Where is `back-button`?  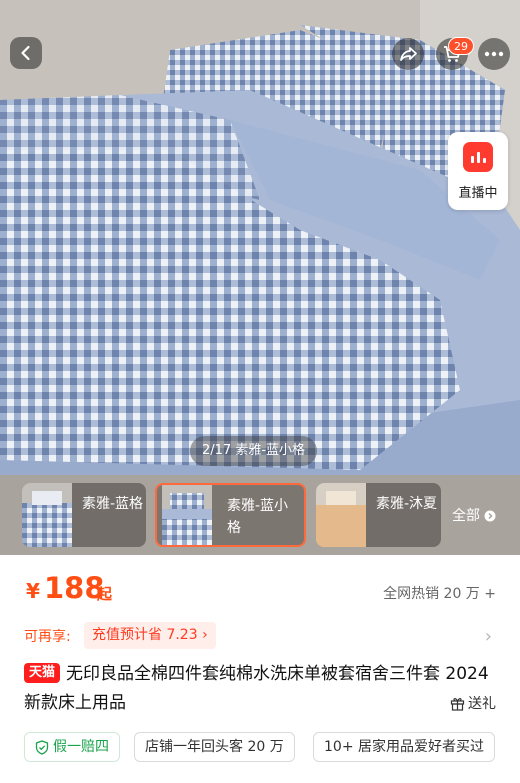
back-button is located at coordinates (26, 53).